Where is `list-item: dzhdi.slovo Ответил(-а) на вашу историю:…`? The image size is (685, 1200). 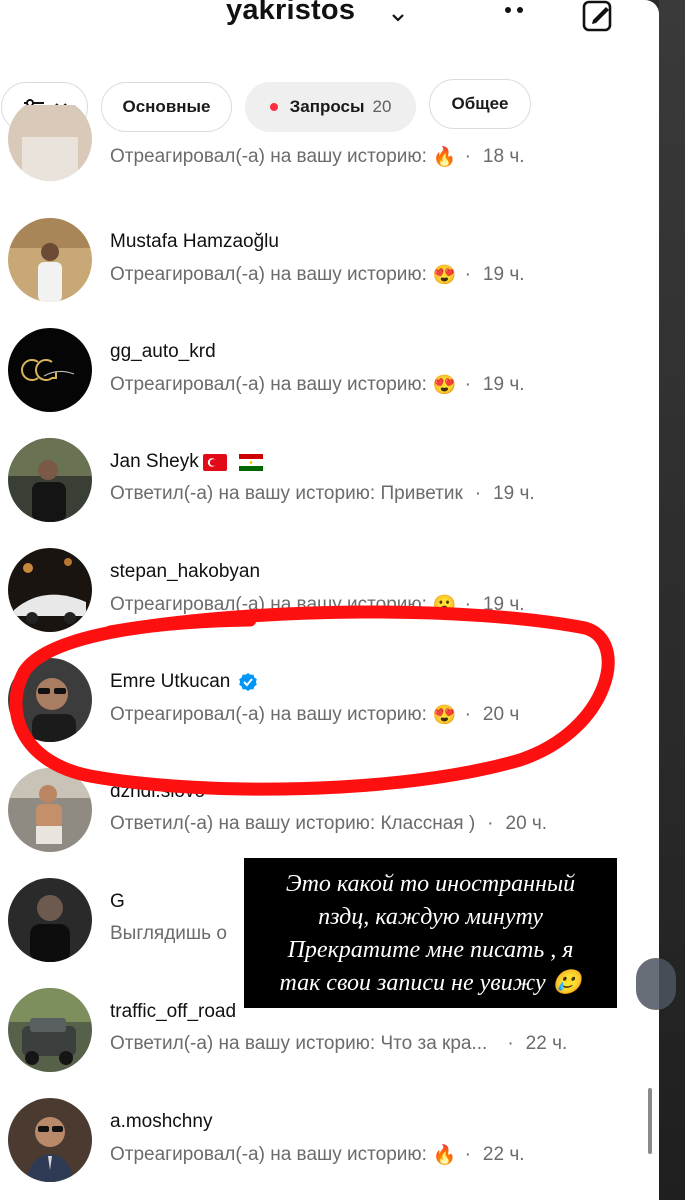
list-item: dzhdi.slovo Ответил(-а) на вашу историю:… is located at coordinates (329, 810).